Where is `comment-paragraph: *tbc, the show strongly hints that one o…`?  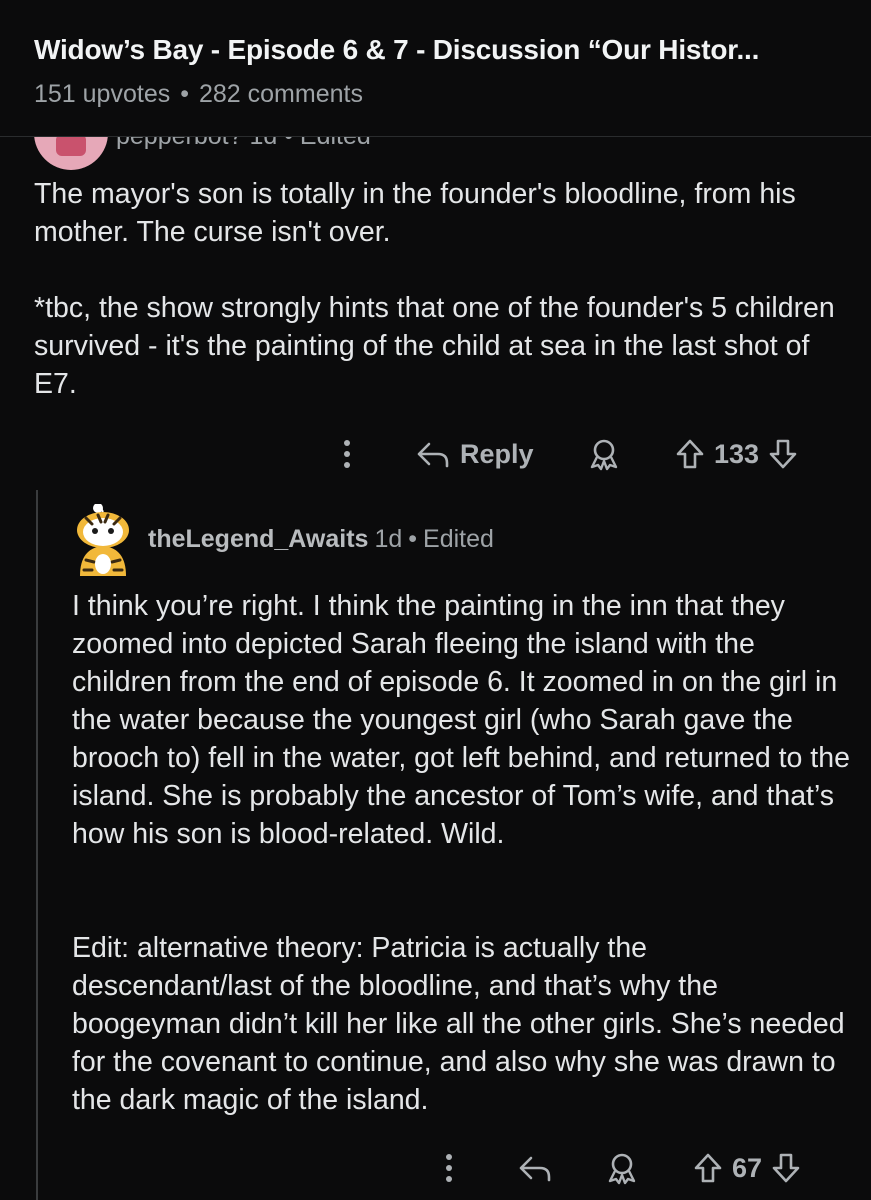
comment-paragraph: *tbc, the show strongly hints that one o… is located at coordinates (434, 346).